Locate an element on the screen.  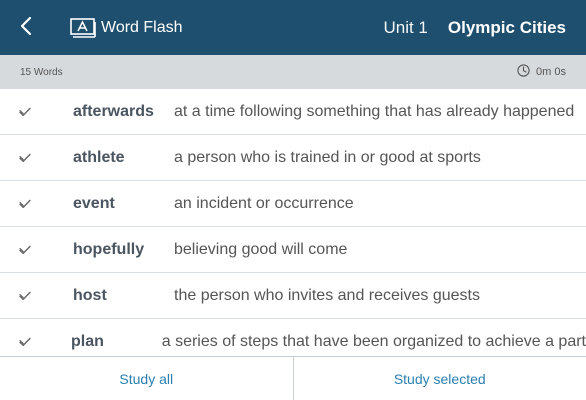
unit-label: Unit 1 is located at coordinates (405, 27).